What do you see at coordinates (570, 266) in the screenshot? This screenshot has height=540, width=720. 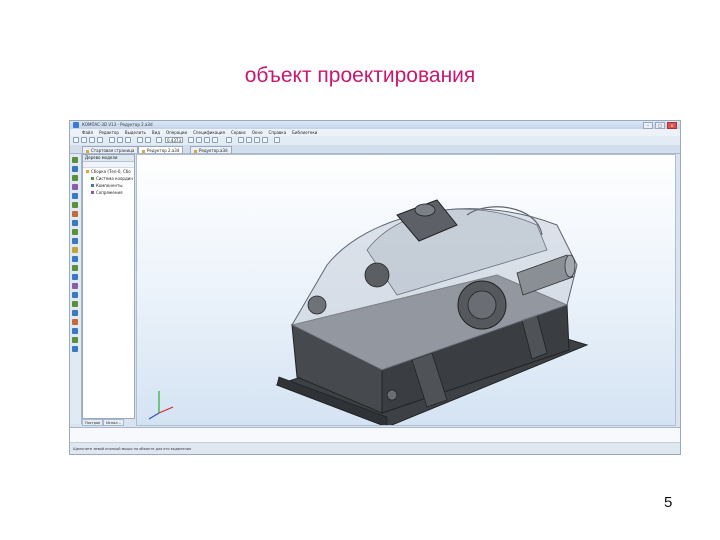 I see `shaft-end` at bounding box center [570, 266].